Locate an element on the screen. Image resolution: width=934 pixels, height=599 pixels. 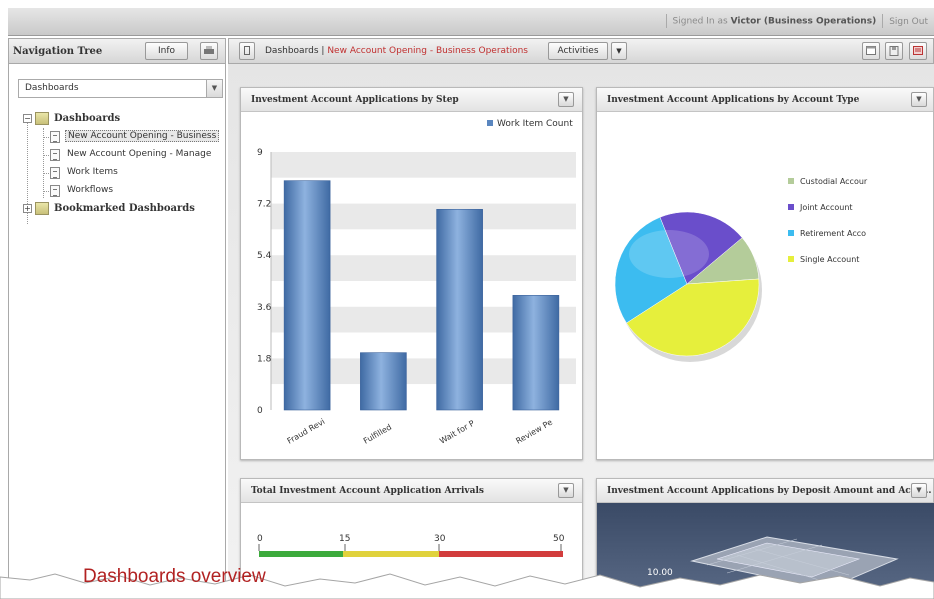
x-tick-label: Fraud Revi is located at coordinates (306, 431).